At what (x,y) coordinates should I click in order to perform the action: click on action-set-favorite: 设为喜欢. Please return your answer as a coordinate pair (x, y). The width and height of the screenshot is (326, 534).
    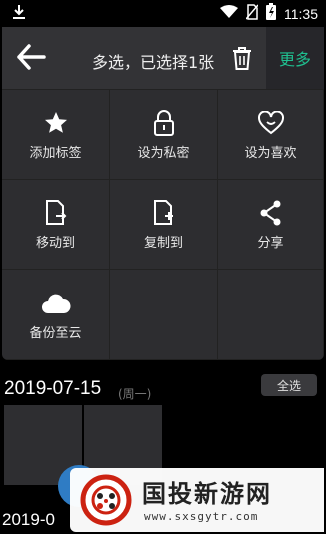
    Looking at the image, I should click on (271, 135).